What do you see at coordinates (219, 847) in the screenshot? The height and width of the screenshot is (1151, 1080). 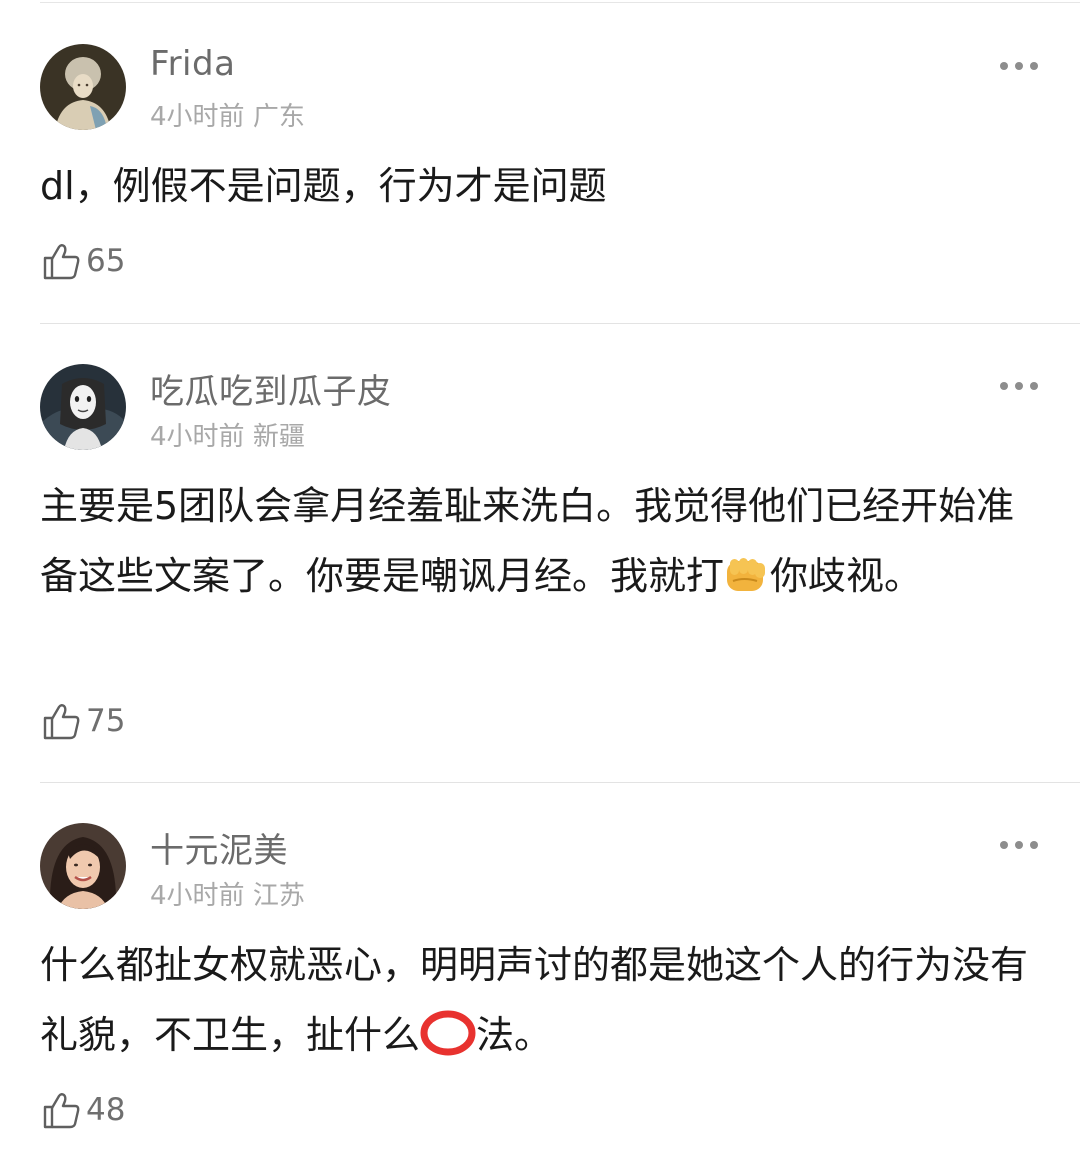 I see `username: 十元泥美` at bounding box center [219, 847].